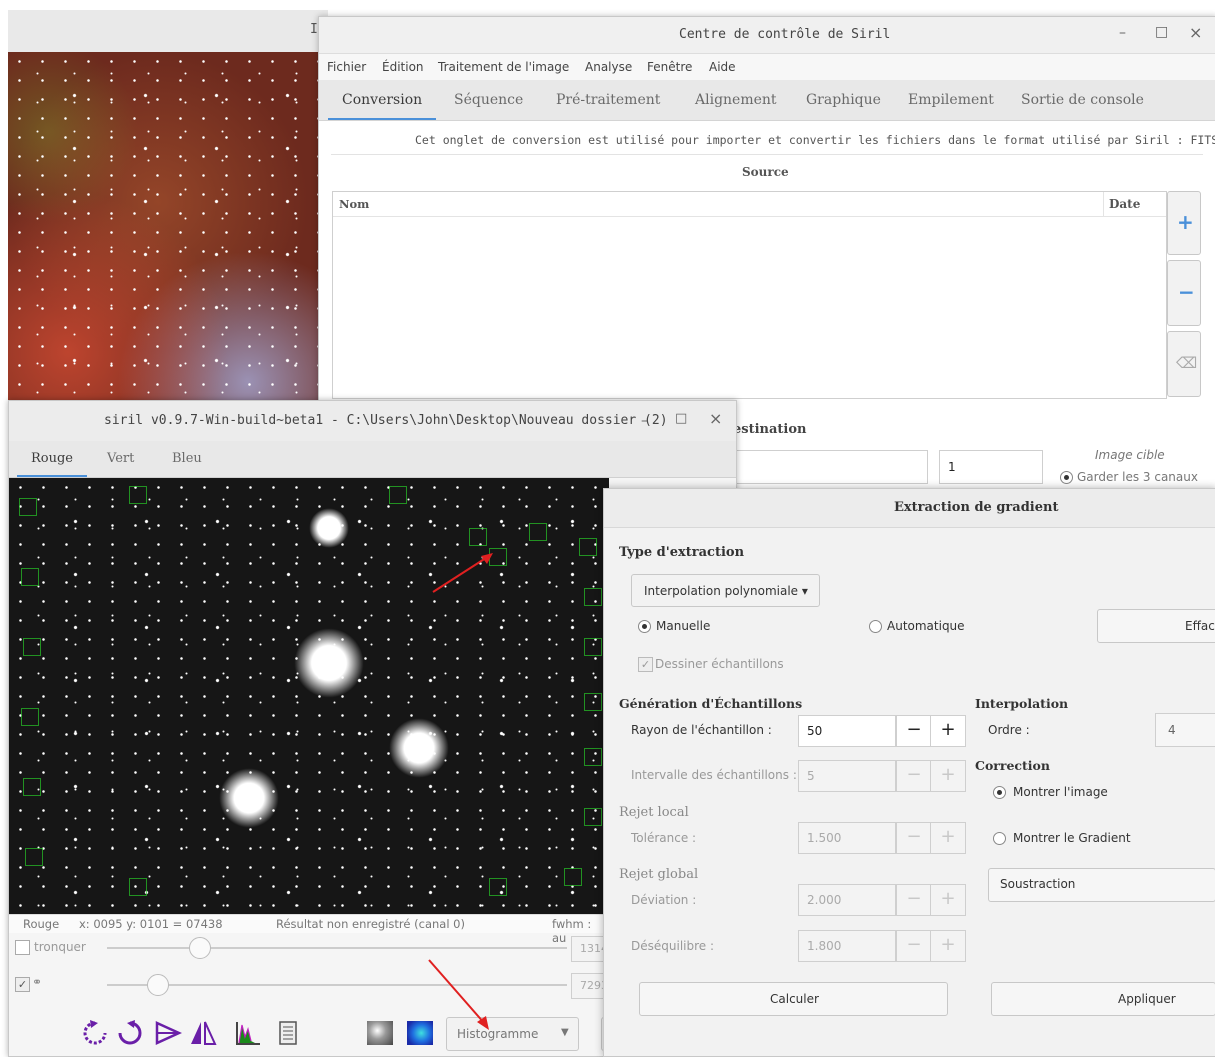  What do you see at coordinates (767, 35) in the screenshot?
I see `control-center-titlebar: Centre de contrôle de Siril – □ ×` at bounding box center [767, 35].